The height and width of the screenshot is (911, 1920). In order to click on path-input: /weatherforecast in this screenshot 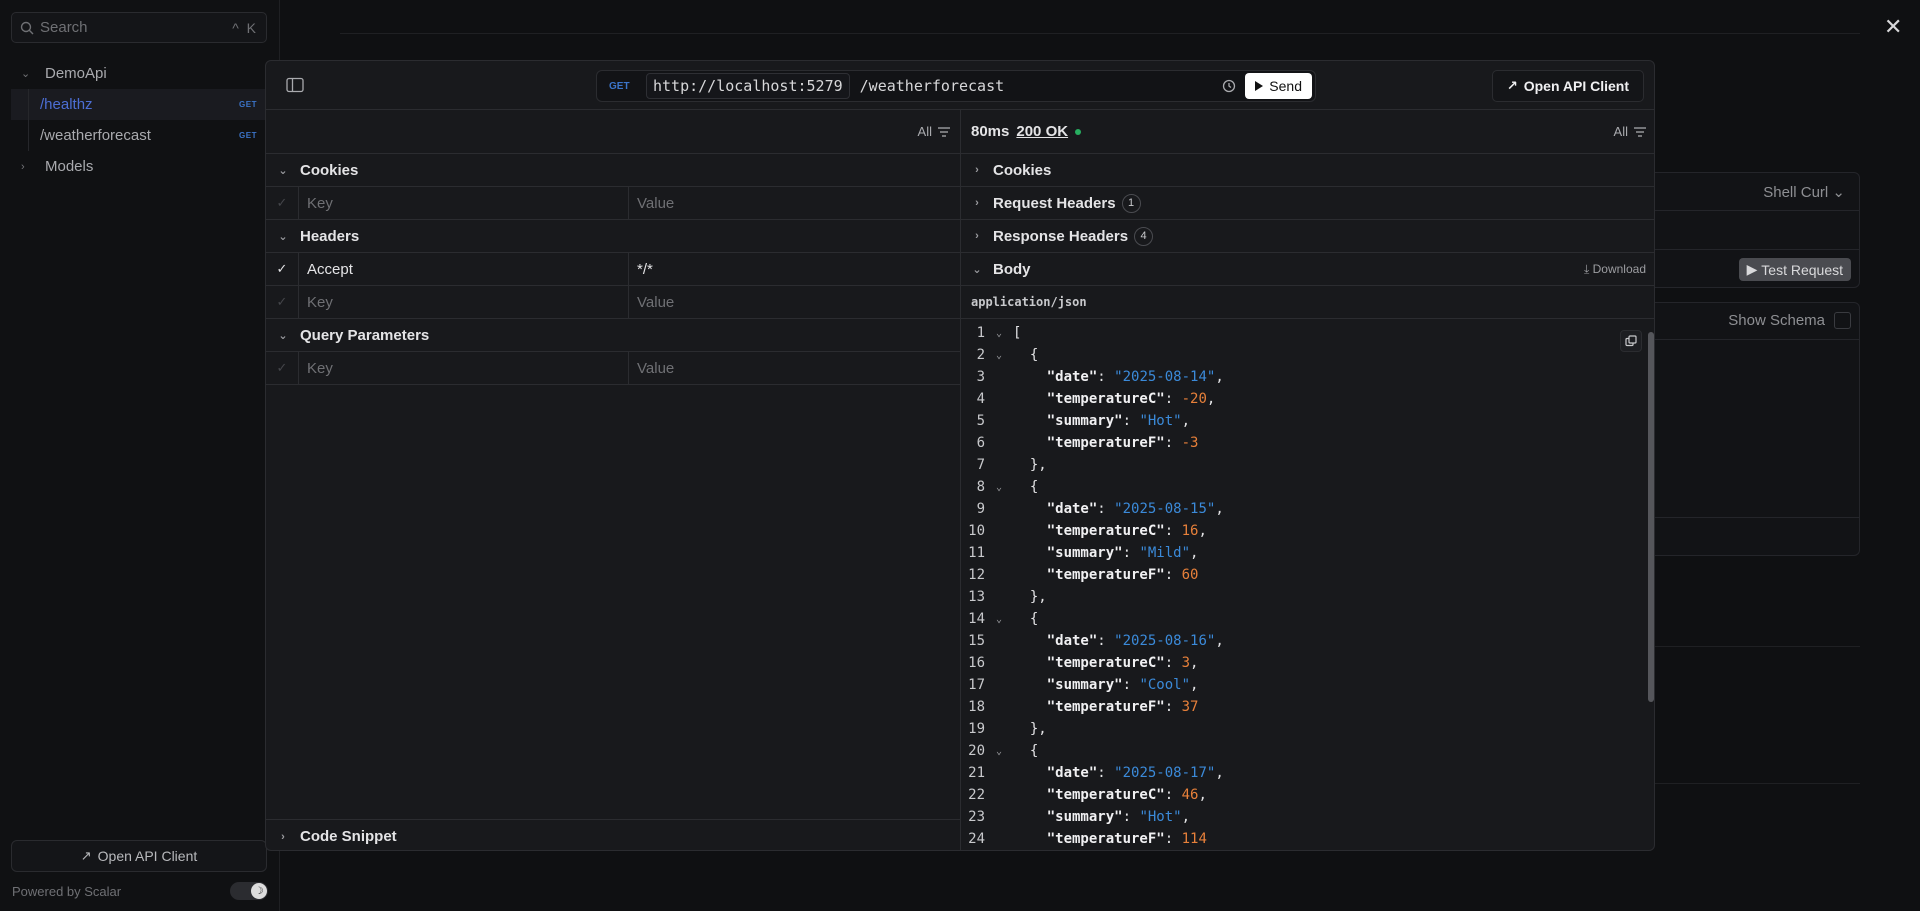, I will do `click(1041, 86)`.